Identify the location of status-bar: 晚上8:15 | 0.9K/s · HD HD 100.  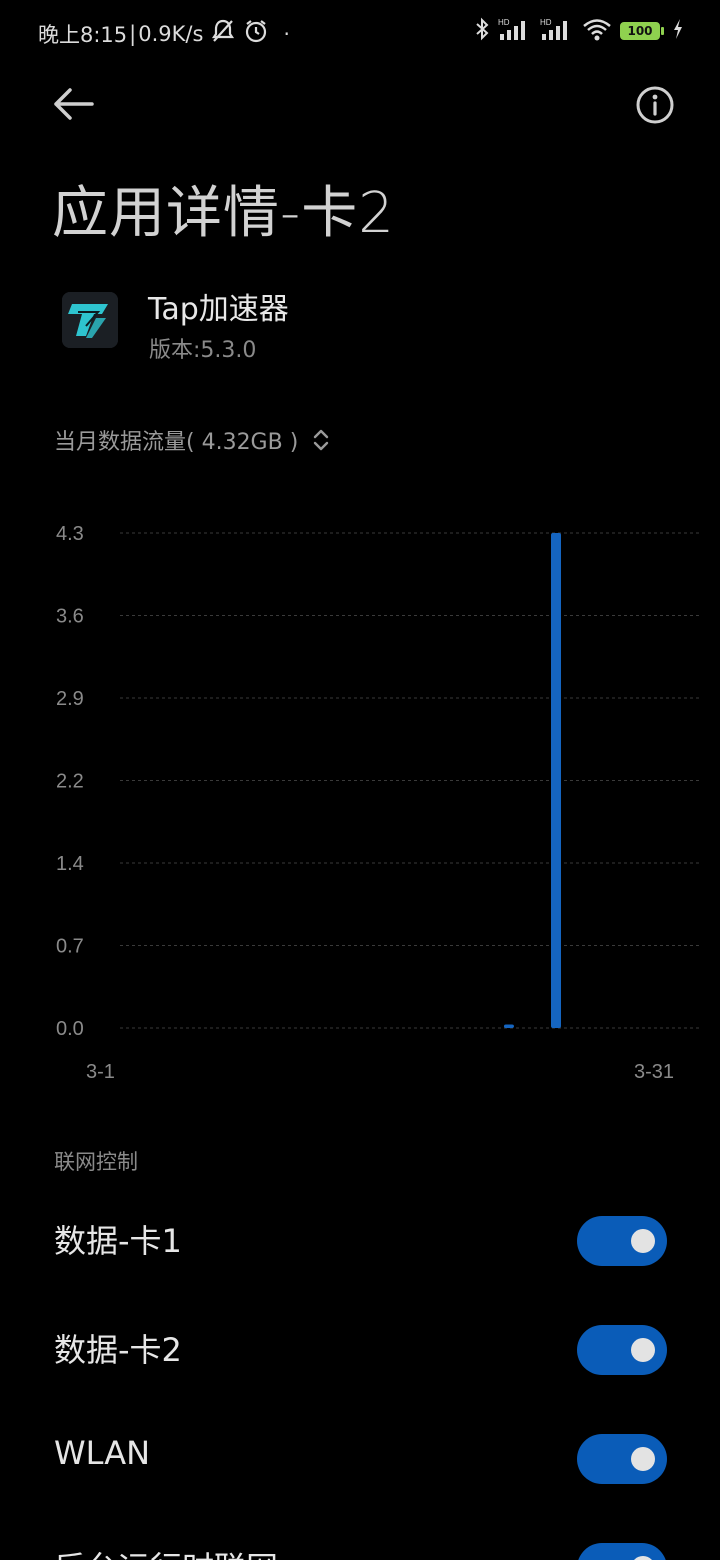
(360, 32).